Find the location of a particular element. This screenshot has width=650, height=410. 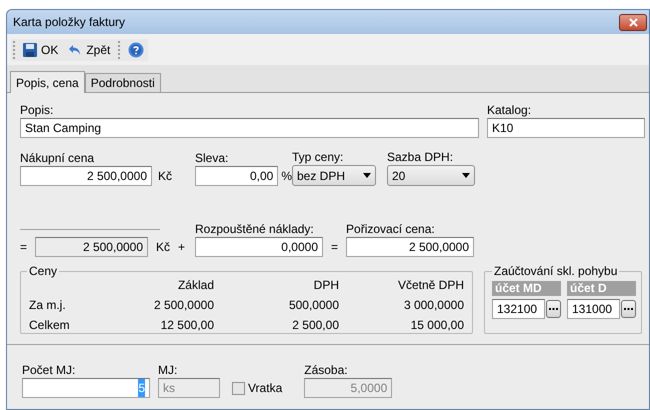

return-label: Vratka is located at coordinates (265, 388).